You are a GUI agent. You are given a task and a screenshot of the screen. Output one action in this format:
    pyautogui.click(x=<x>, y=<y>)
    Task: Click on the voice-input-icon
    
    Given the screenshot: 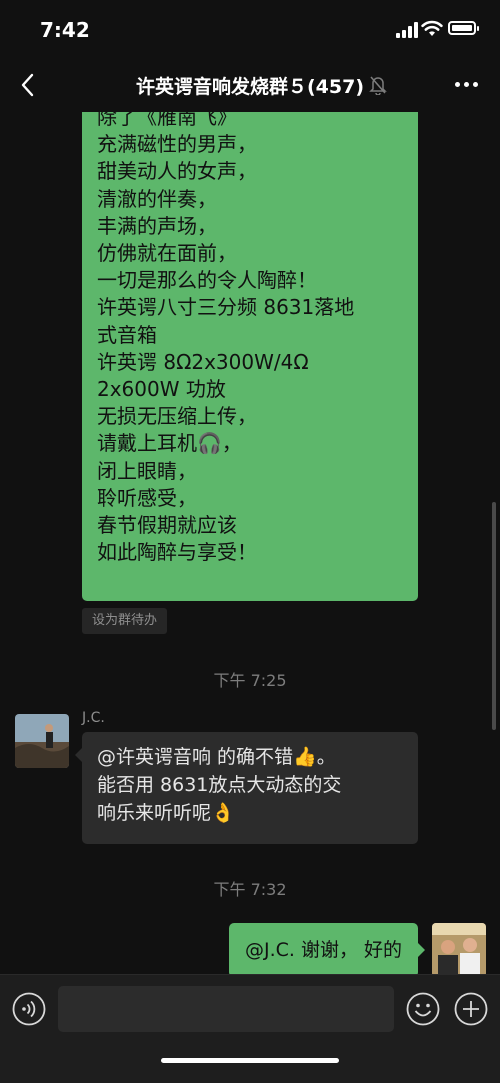 What is the action you would take?
    pyautogui.click(x=29, y=1009)
    